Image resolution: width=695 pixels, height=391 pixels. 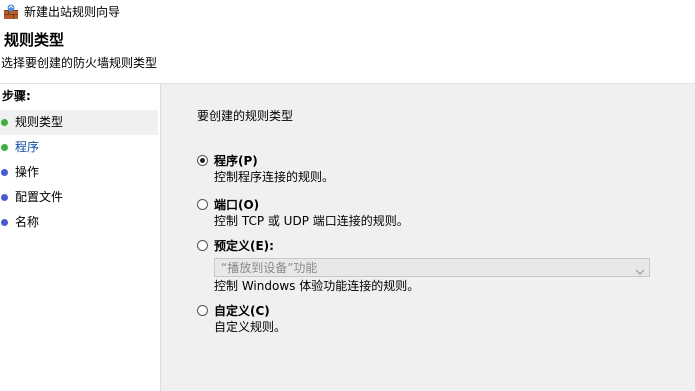 What do you see at coordinates (79, 63) in the screenshot?
I see `page-subtitle: 选择要创建的防火墙规则类型` at bounding box center [79, 63].